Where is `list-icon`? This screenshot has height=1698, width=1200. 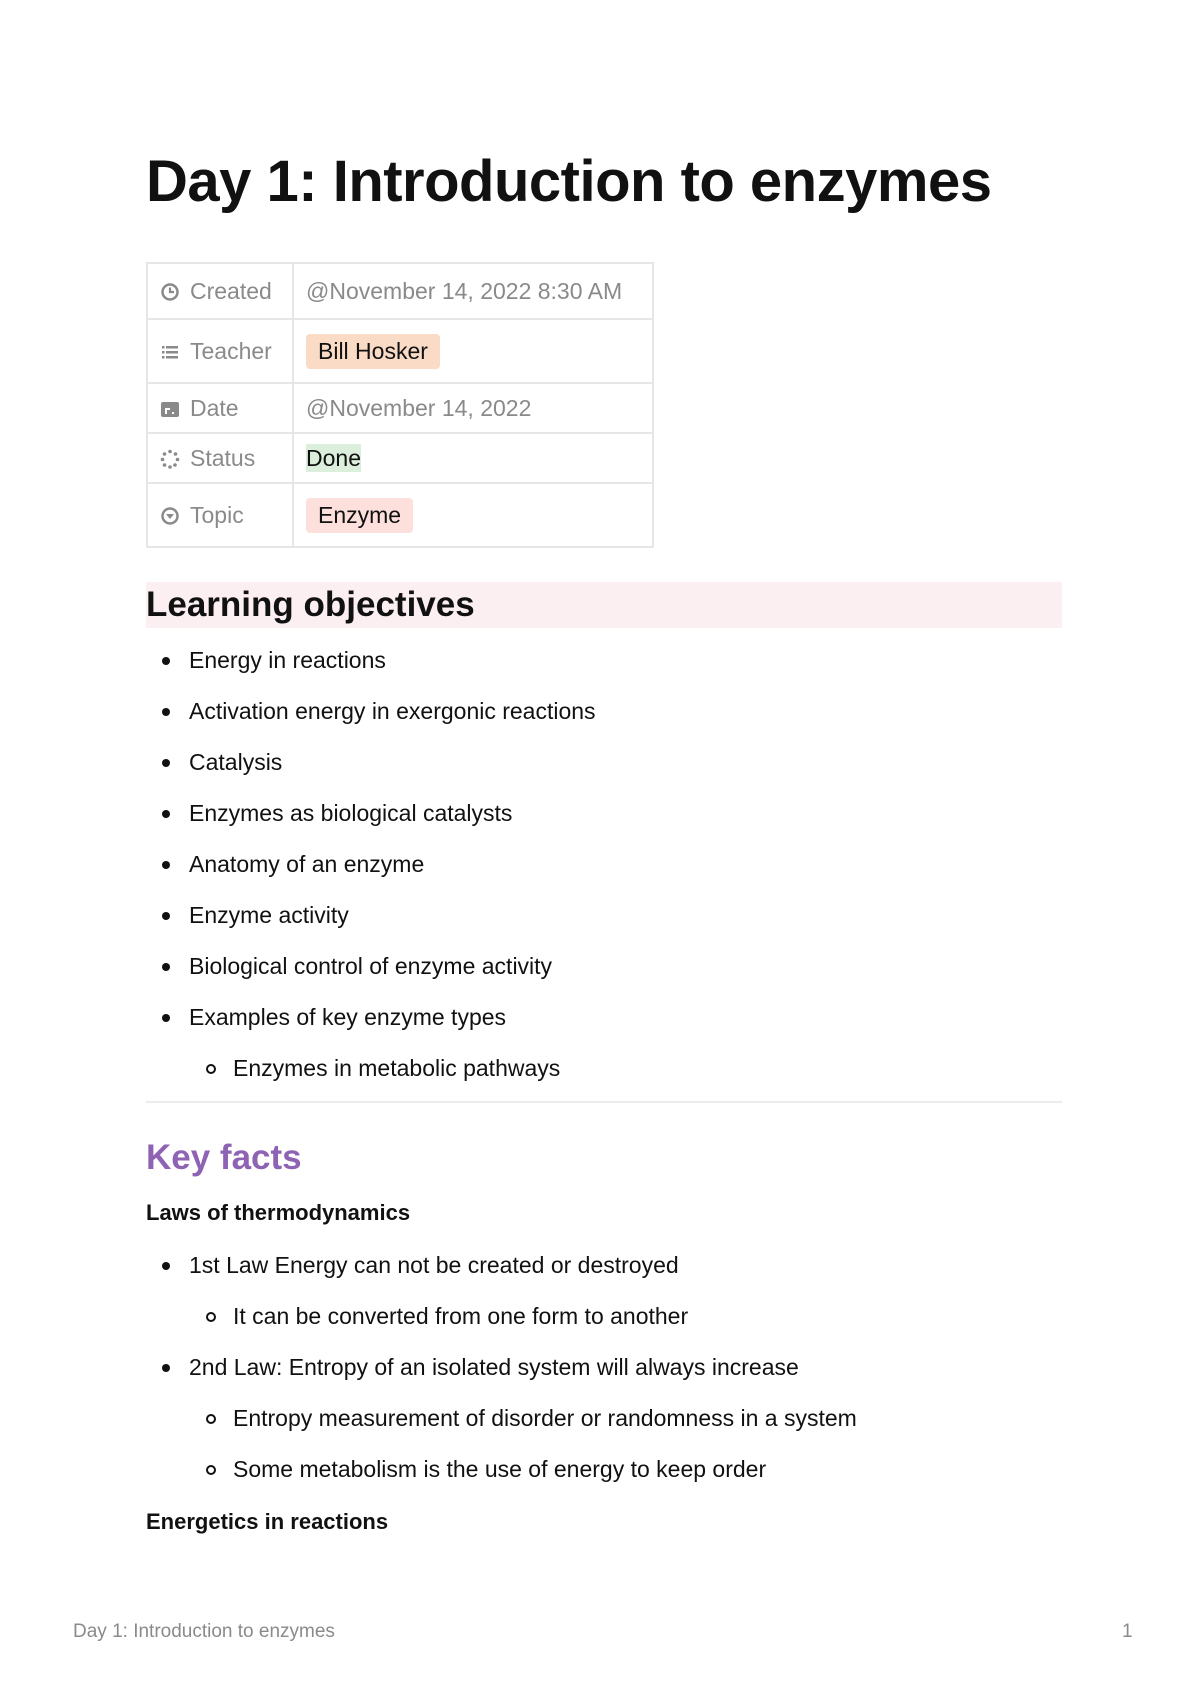
list-icon is located at coordinates (170, 351).